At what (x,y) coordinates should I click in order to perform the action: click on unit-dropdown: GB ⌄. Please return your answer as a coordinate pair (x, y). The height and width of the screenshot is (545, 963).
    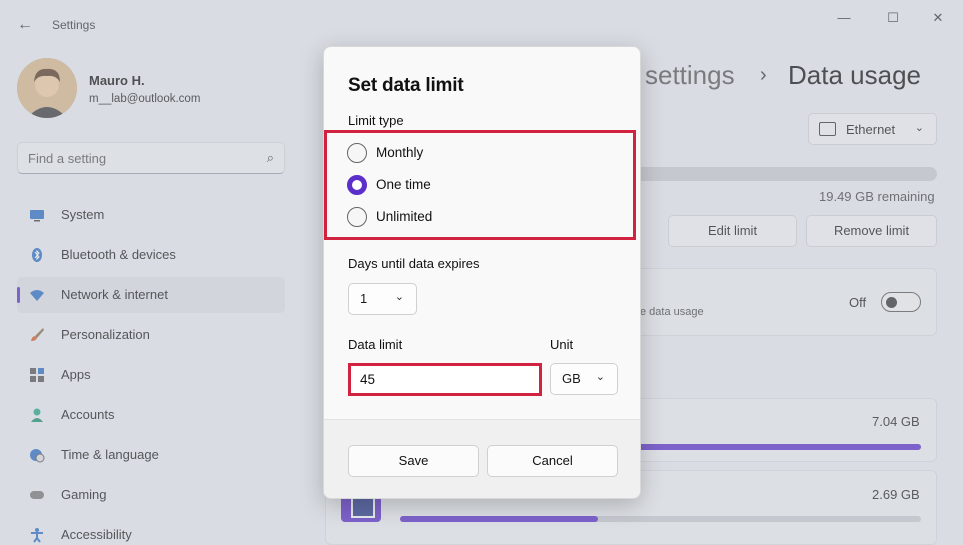
    Looking at the image, I should click on (584, 379).